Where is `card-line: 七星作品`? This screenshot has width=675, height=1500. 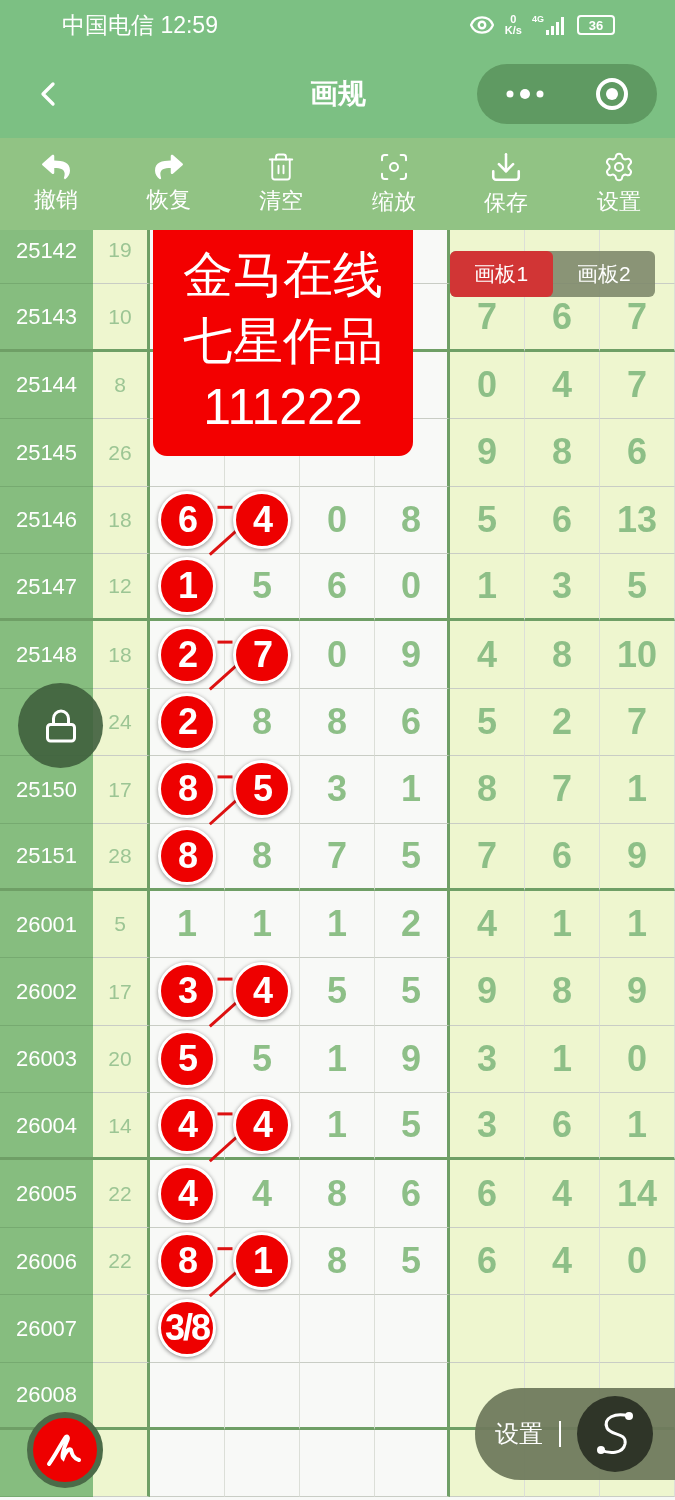 card-line: 七星作品 is located at coordinates (283, 341).